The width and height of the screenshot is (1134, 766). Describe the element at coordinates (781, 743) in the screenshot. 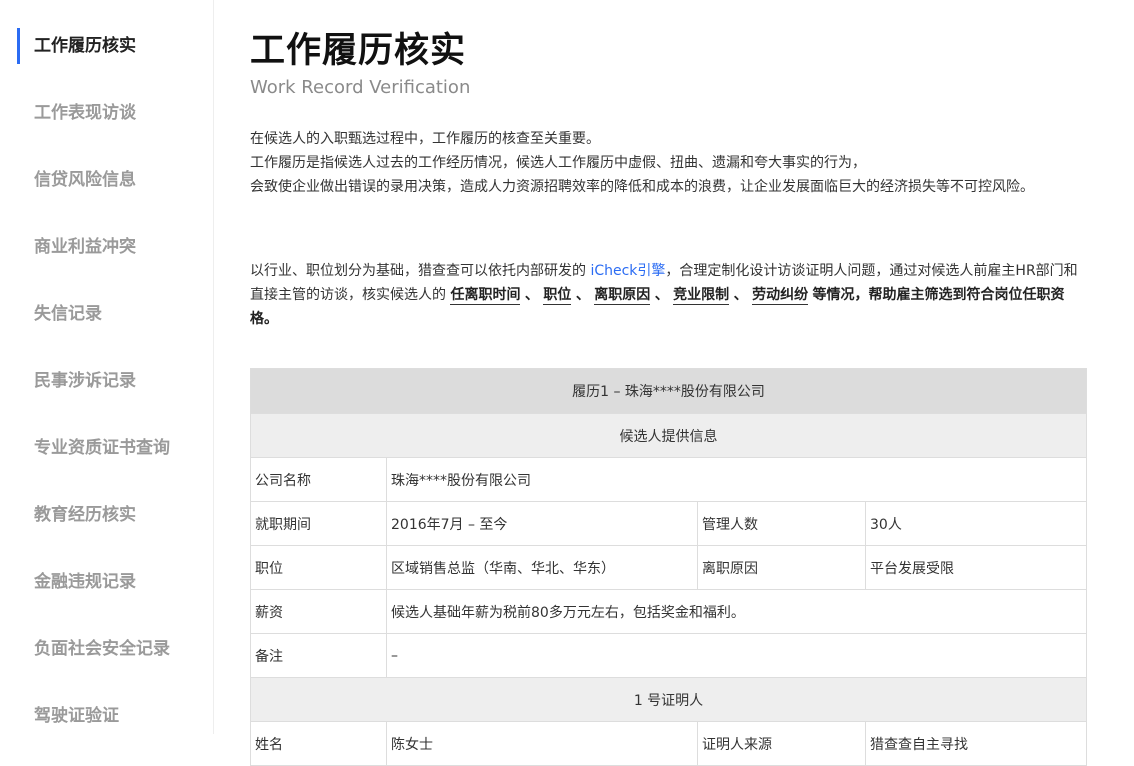

I see `source-label: 证明人来源` at that location.